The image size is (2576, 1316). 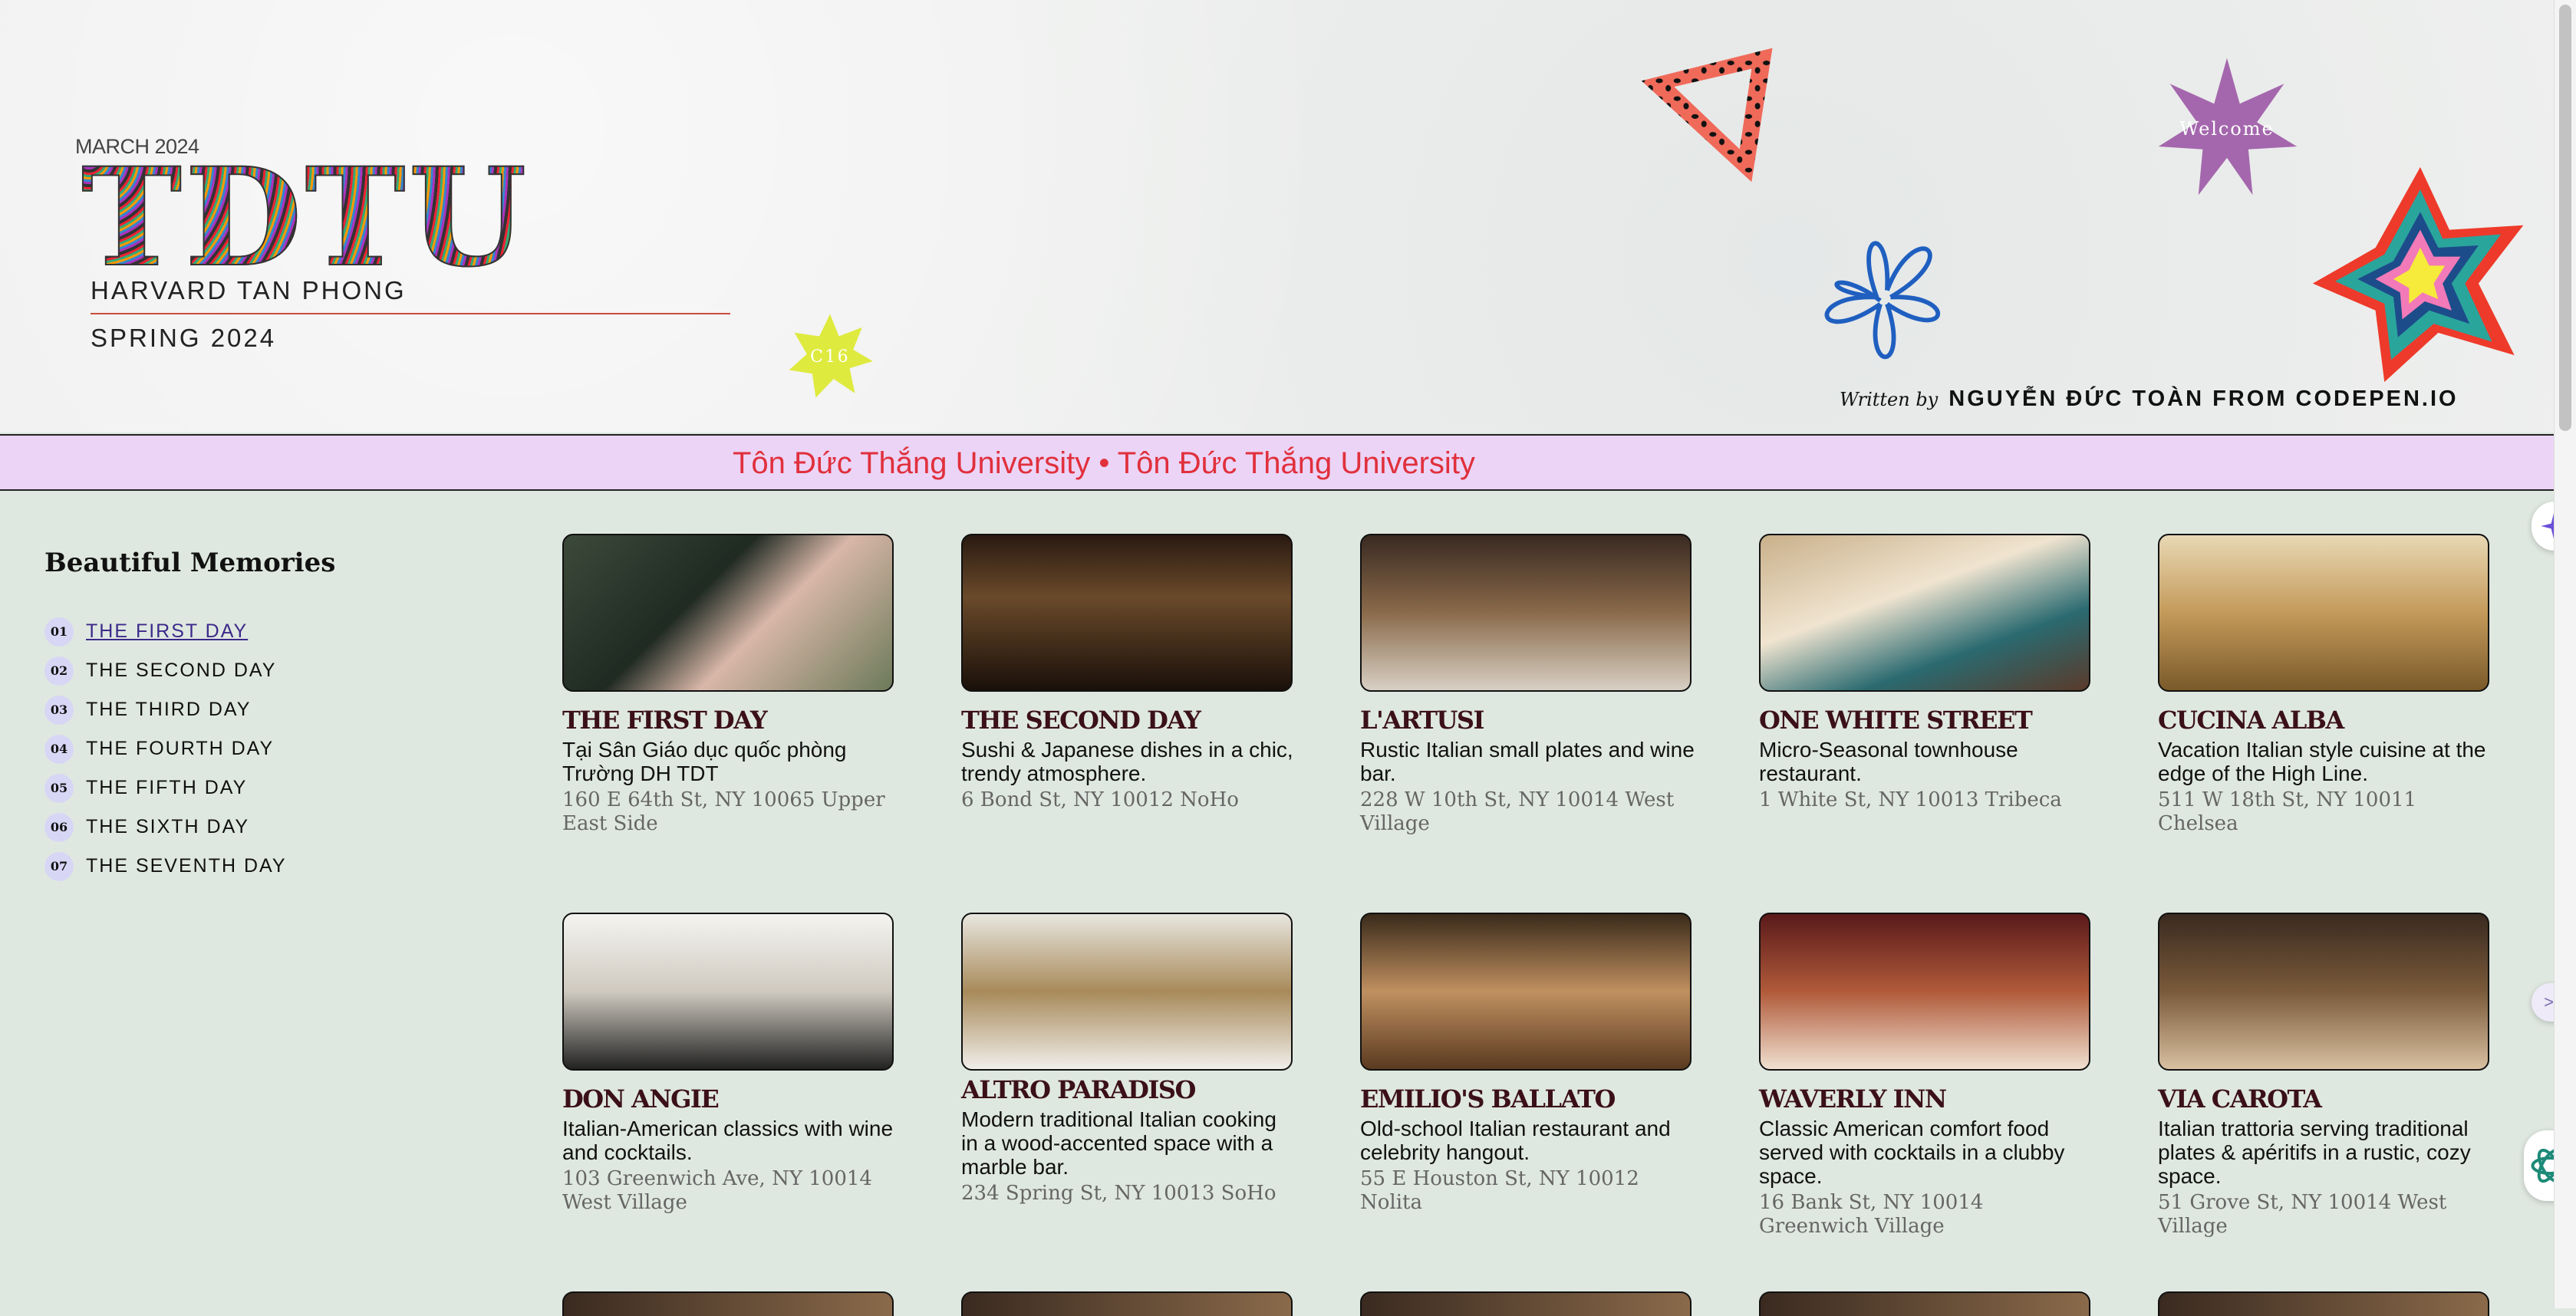 I want to click on byline-author: NGUYỄN ĐỨC TOÀN FROM CODEPEN.IO, so click(x=2203, y=399).